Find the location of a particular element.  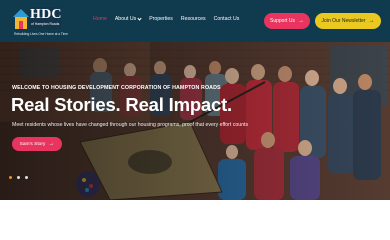

nav-properties: Properties is located at coordinates (161, 19).